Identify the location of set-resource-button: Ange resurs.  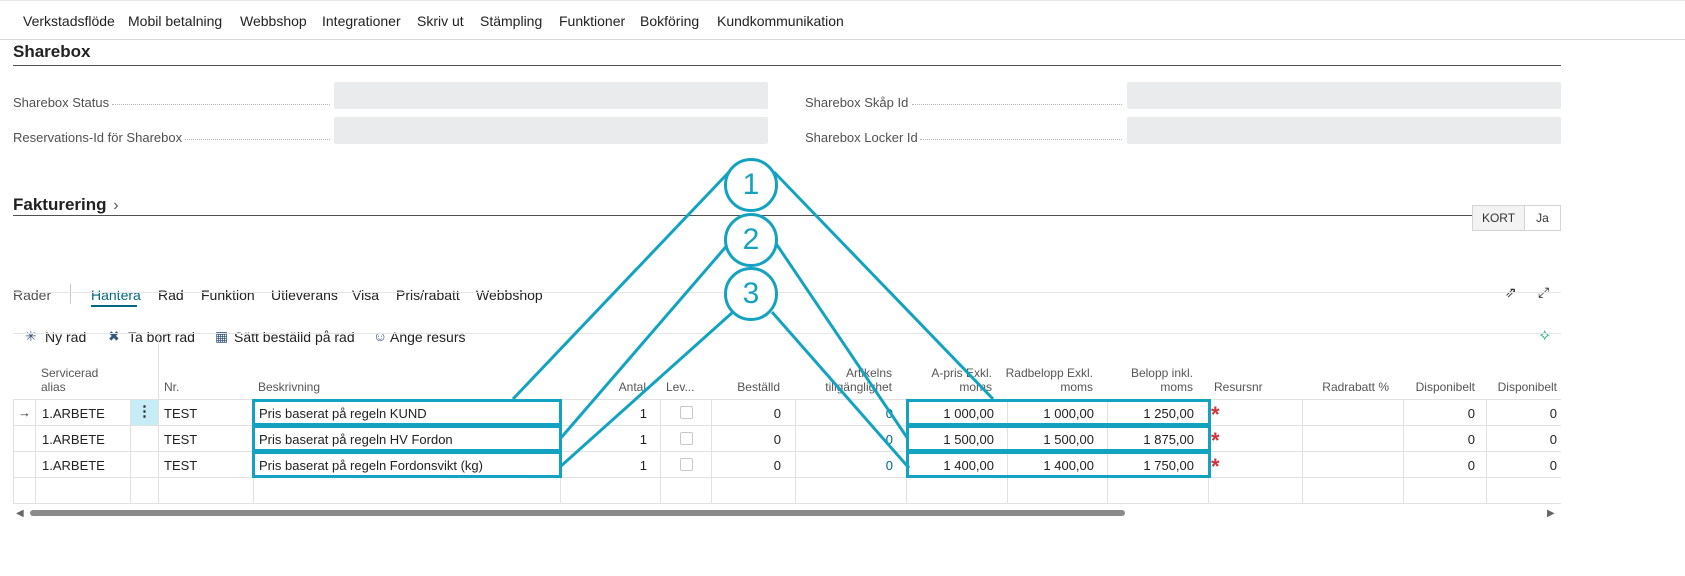
(427, 337).